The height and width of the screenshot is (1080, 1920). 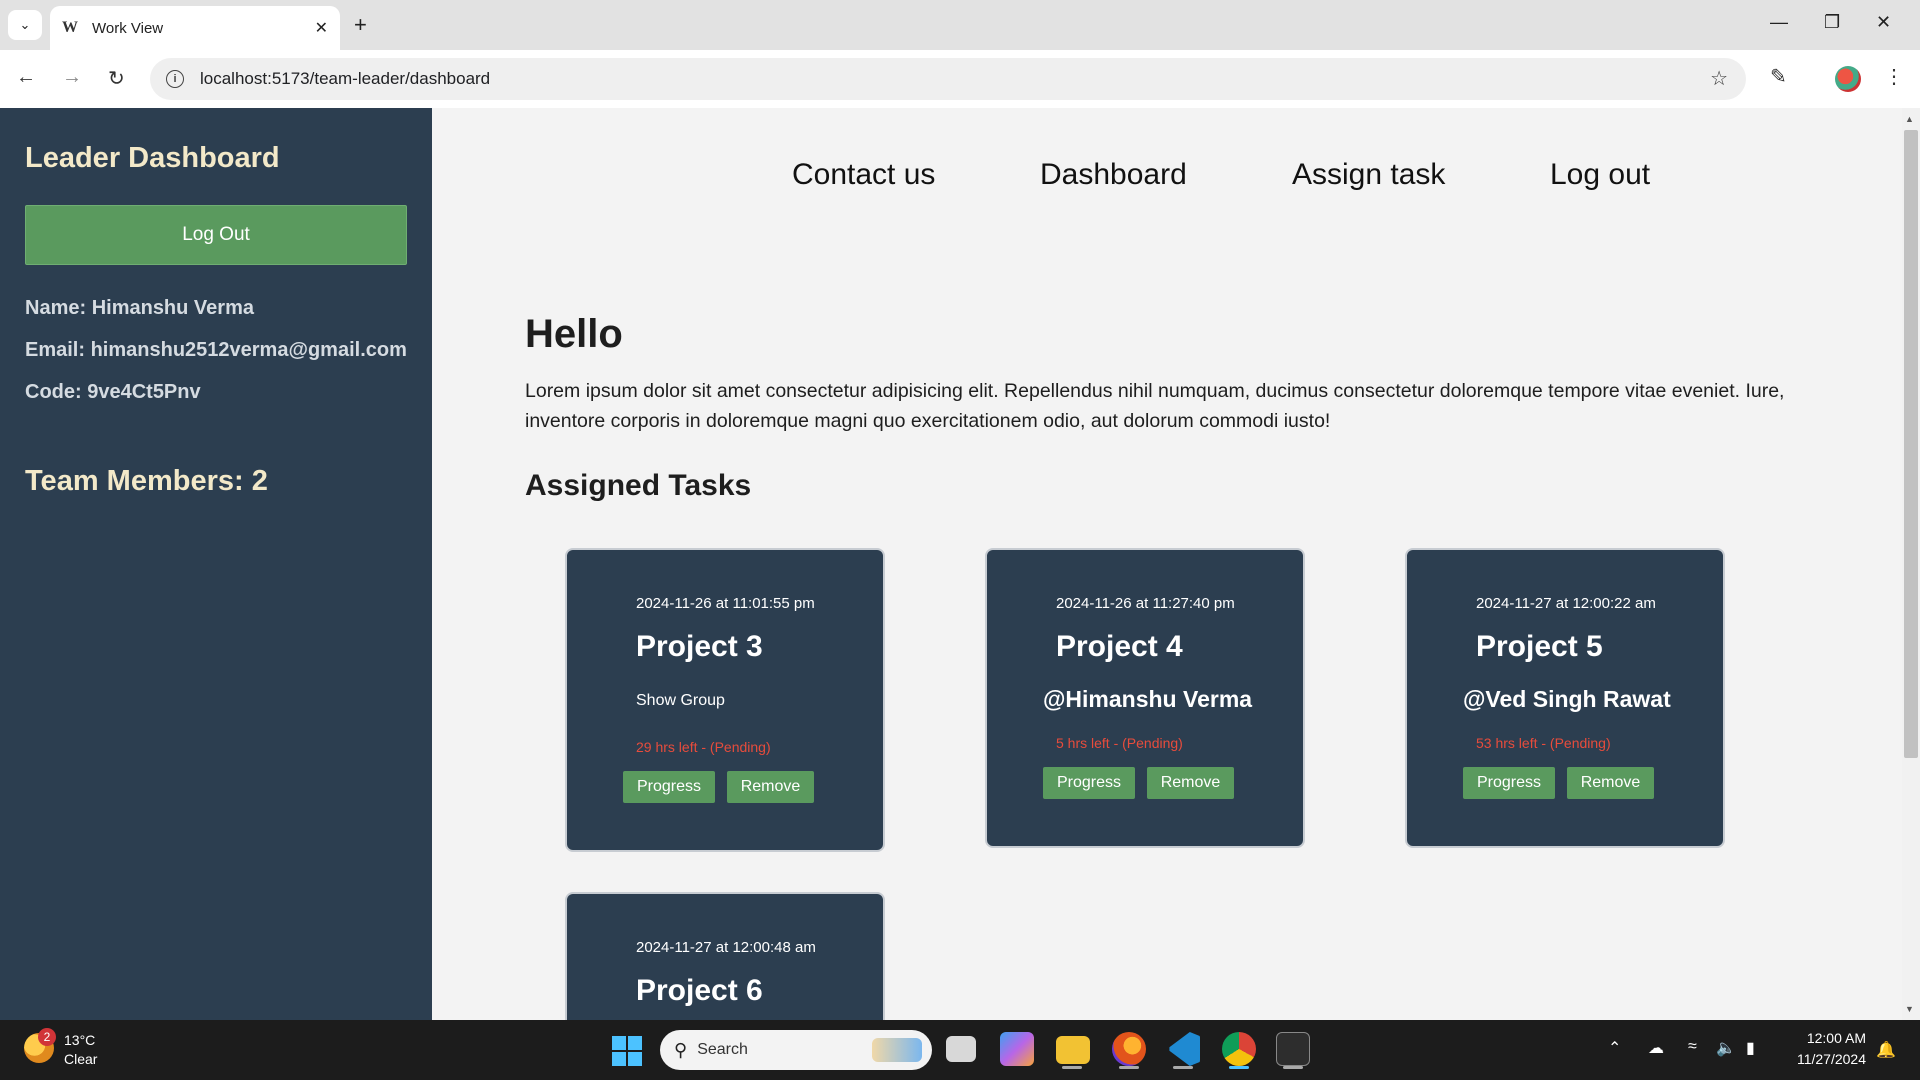 What do you see at coordinates (681, 1049) in the screenshot?
I see `search-icon: ⚲` at bounding box center [681, 1049].